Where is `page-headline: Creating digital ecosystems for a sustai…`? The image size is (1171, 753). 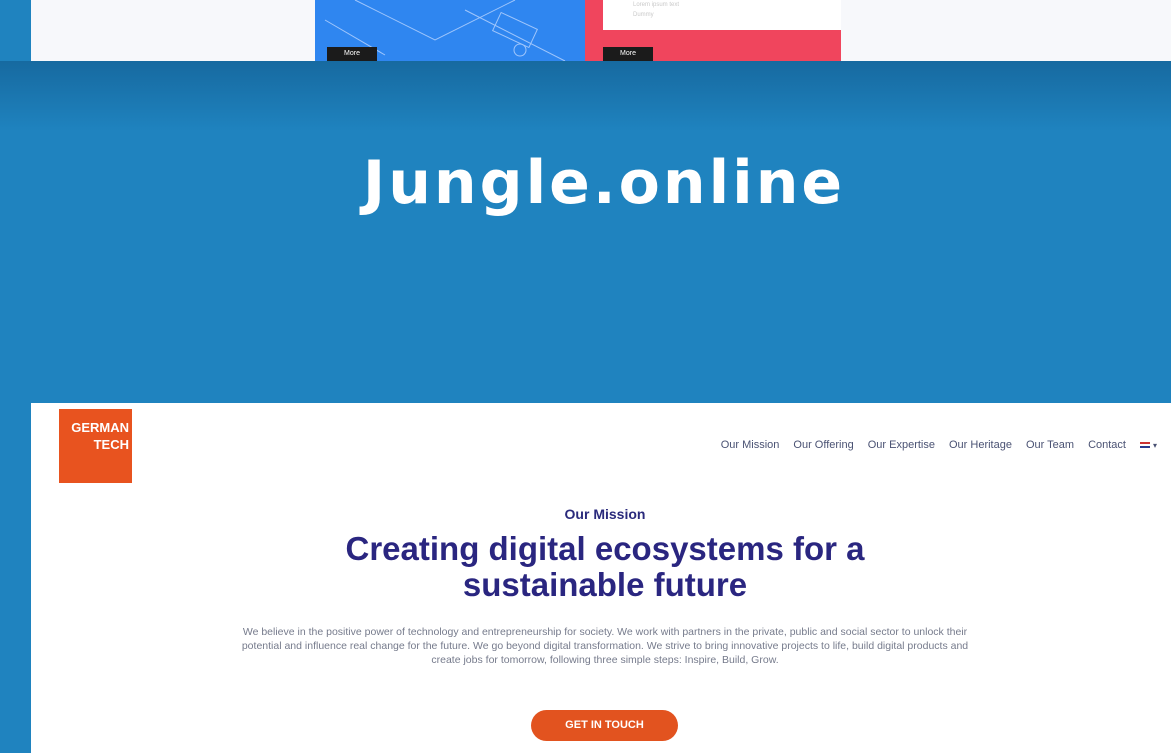 page-headline: Creating digital ecosystems for a sustai… is located at coordinates (601, 567).